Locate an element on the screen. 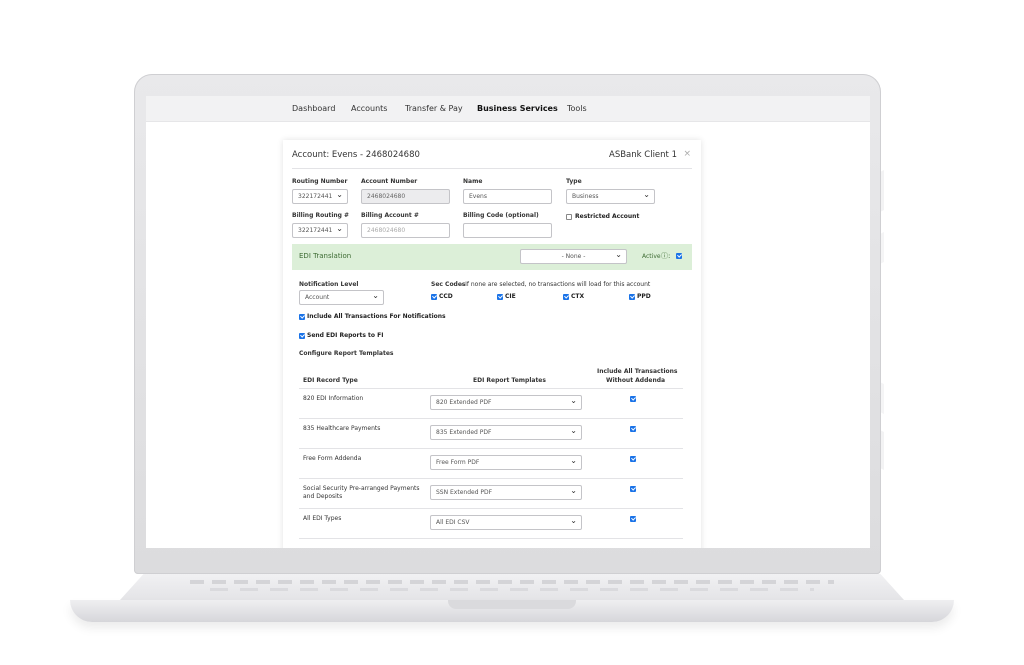  sec-code-ppd-checkbox is located at coordinates (632, 297).